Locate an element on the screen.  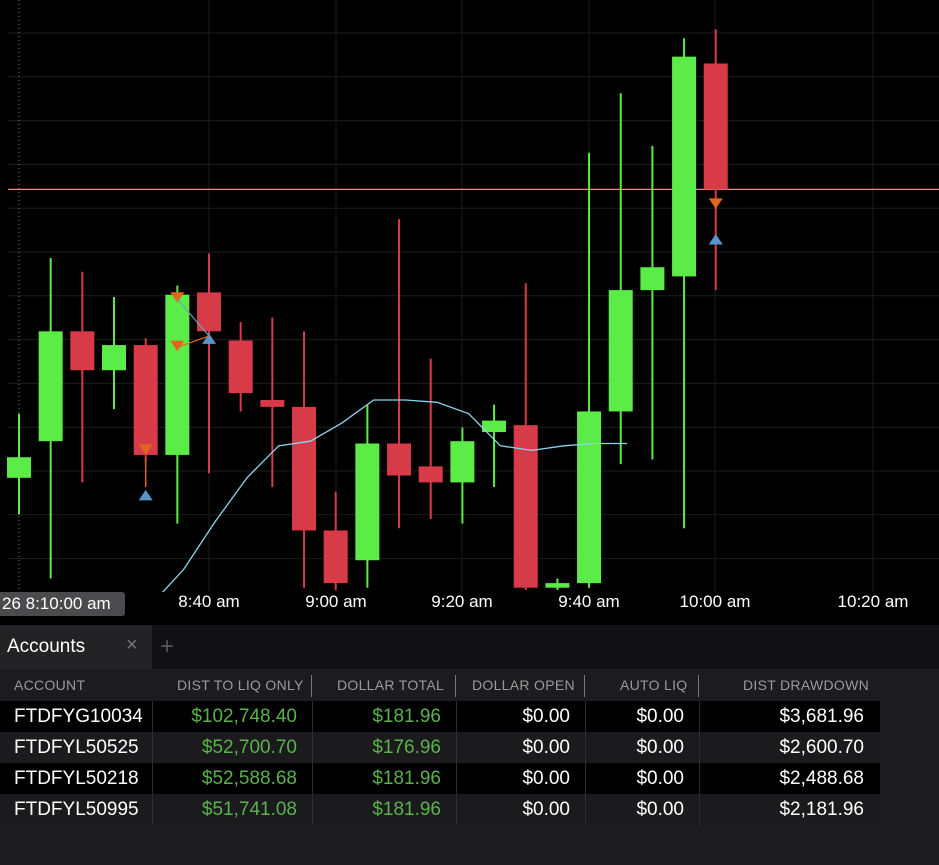
tab-accounts-label: Accounts is located at coordinates (46, 646).